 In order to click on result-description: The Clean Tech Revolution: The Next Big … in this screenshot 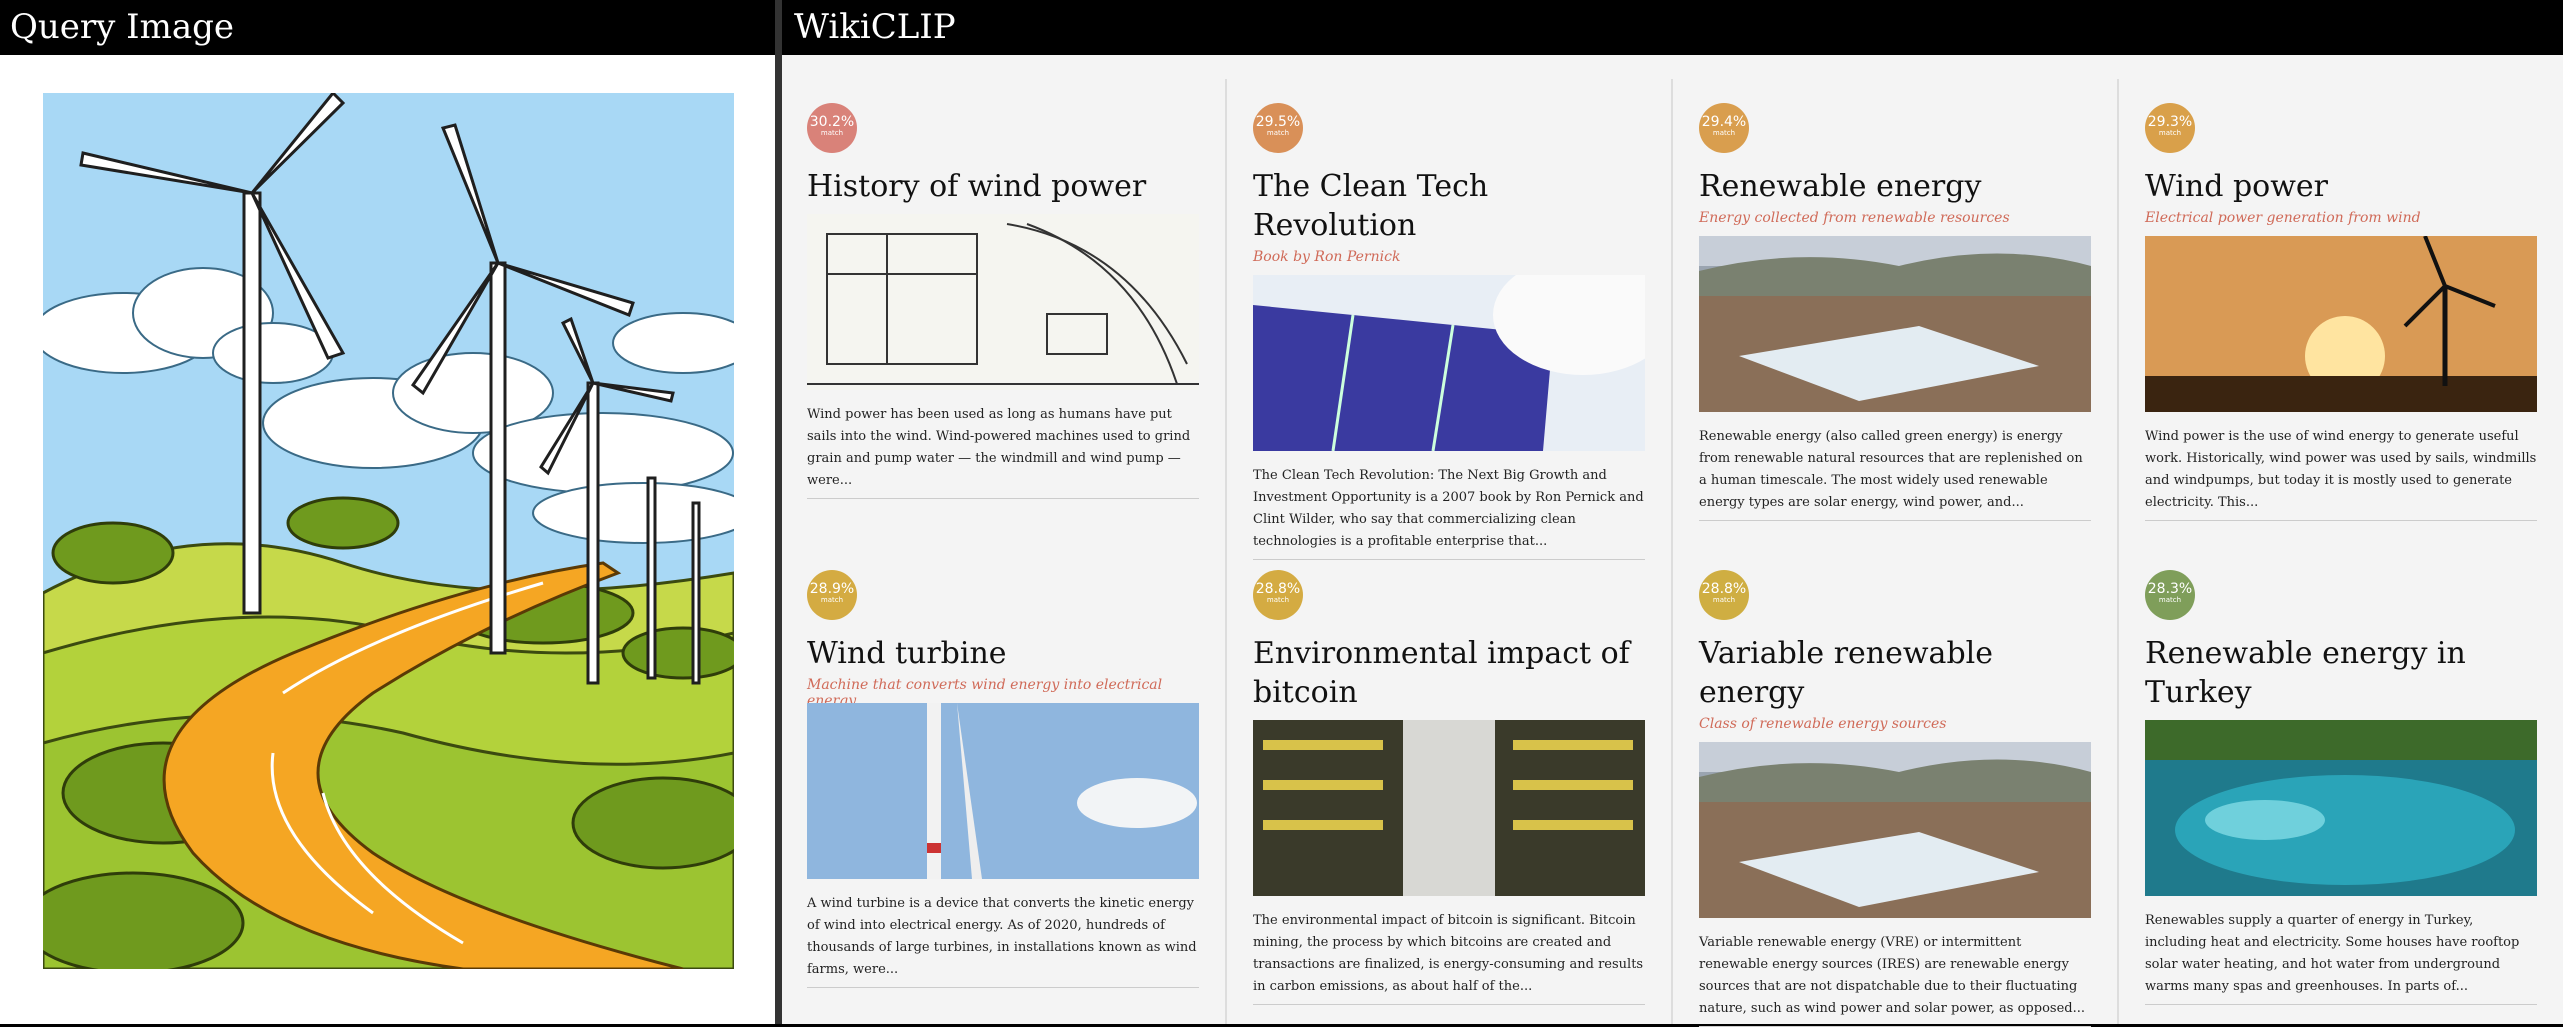, I will do `click(1448, 508)`.